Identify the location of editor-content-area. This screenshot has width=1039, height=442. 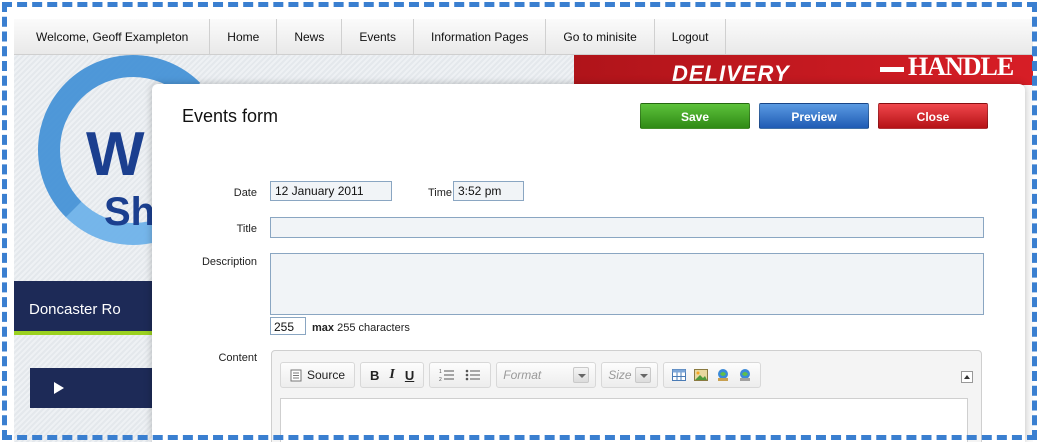
(624, 420).